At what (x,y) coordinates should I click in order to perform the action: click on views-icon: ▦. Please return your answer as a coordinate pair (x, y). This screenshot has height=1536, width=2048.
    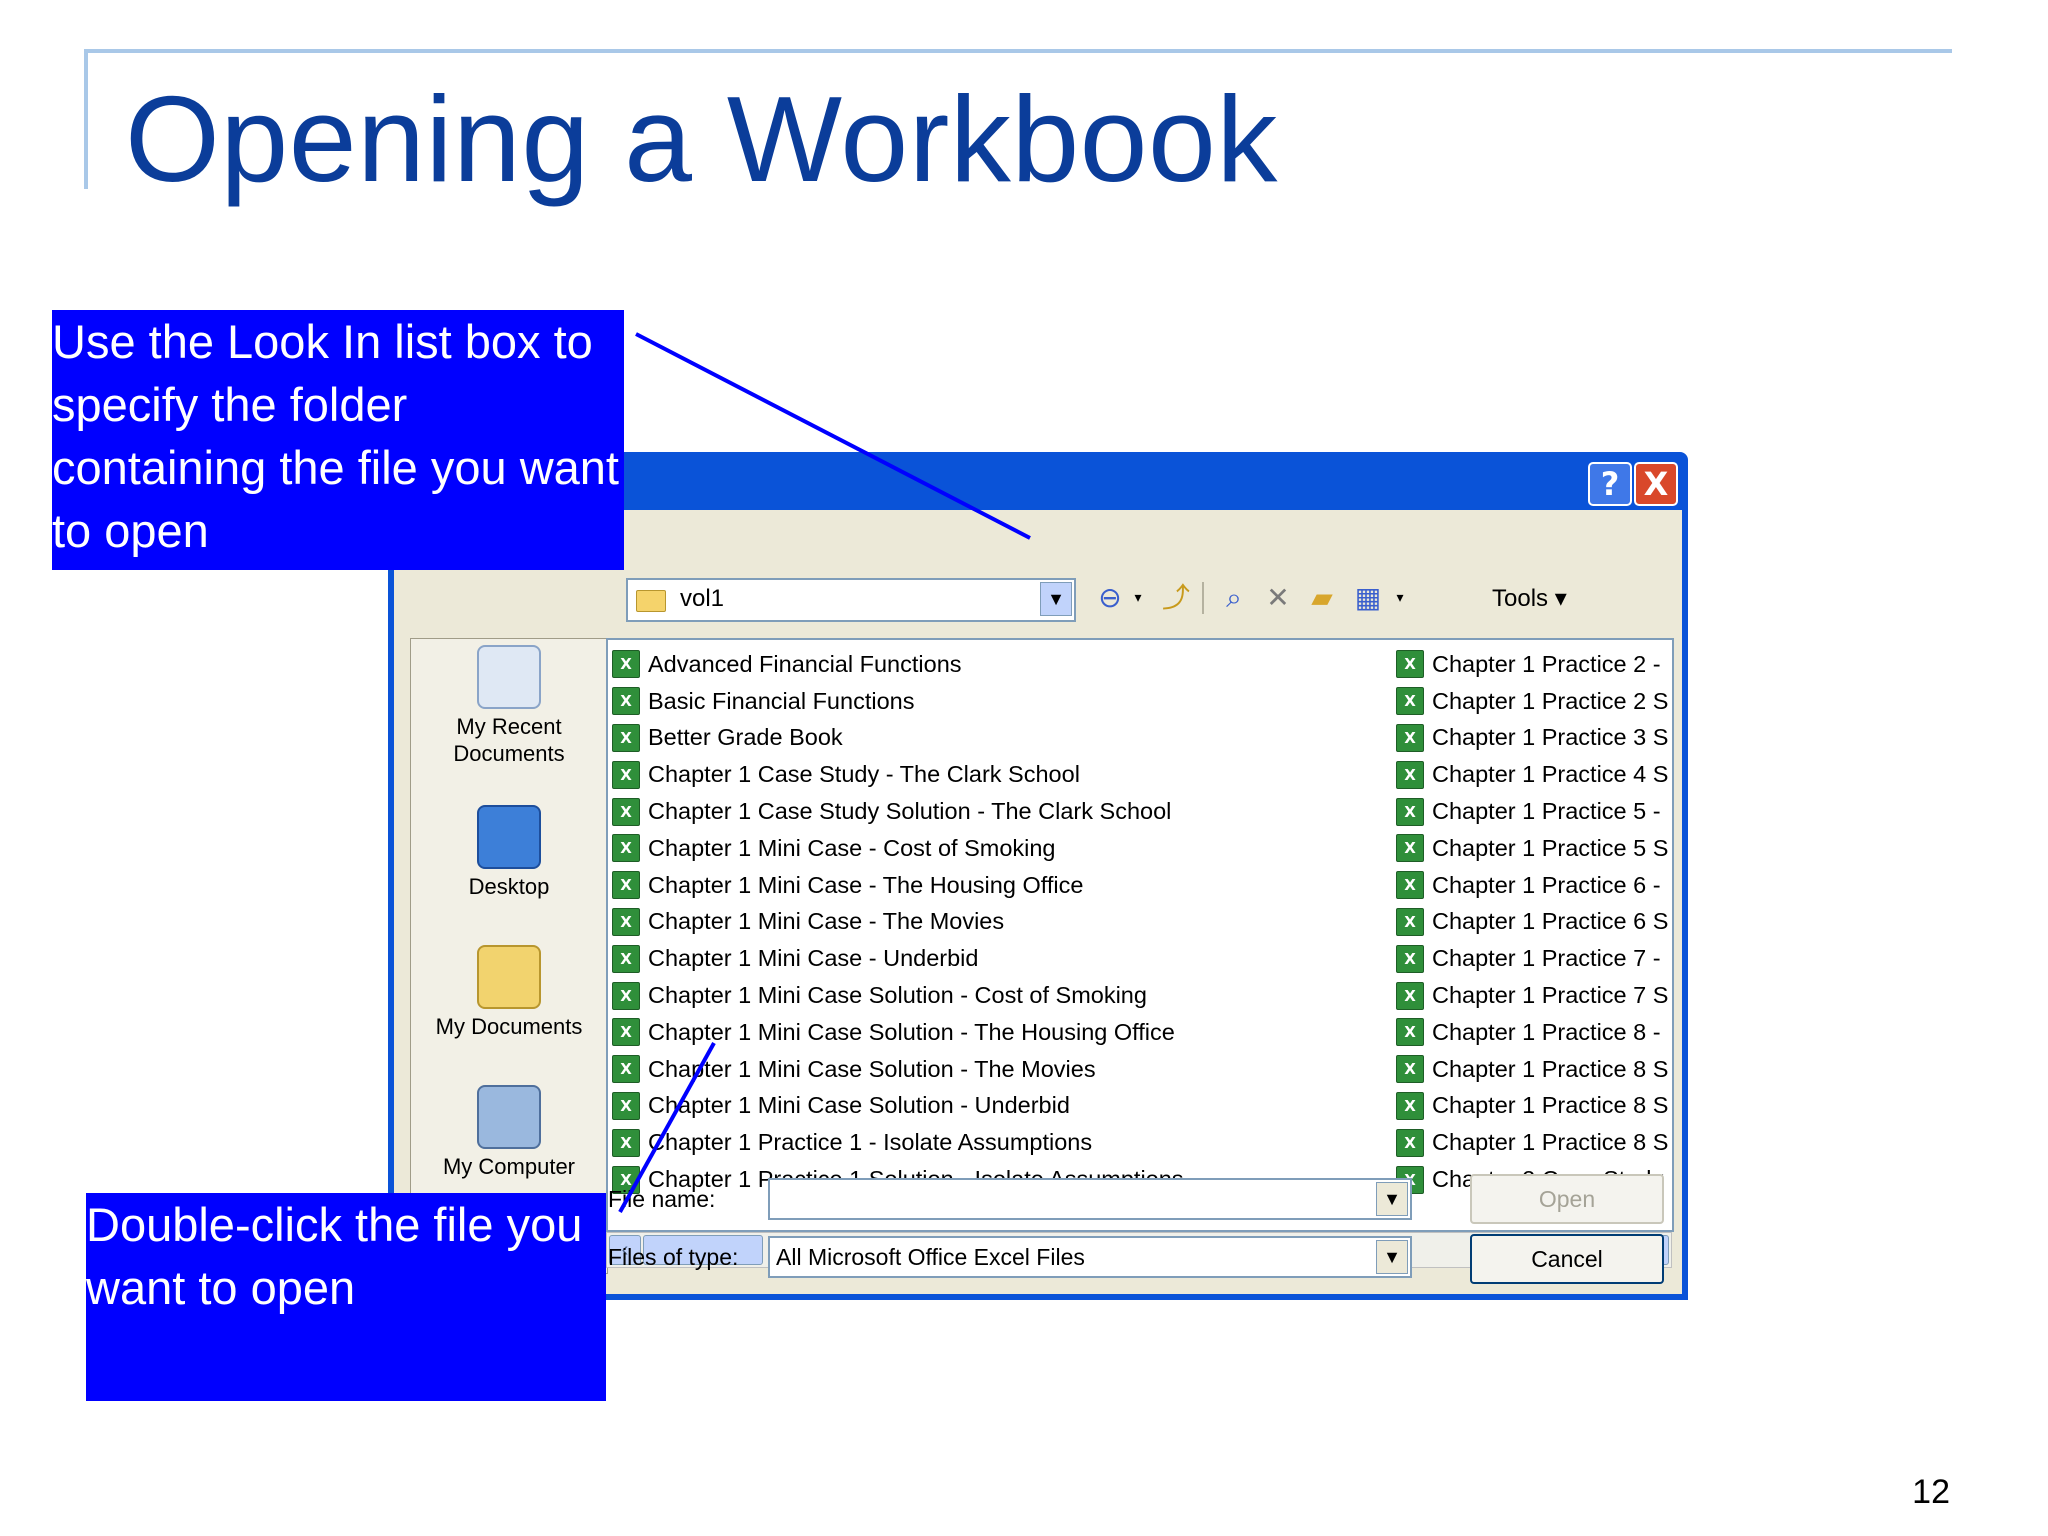
    Looking at the image, I should click on (1368, 598).